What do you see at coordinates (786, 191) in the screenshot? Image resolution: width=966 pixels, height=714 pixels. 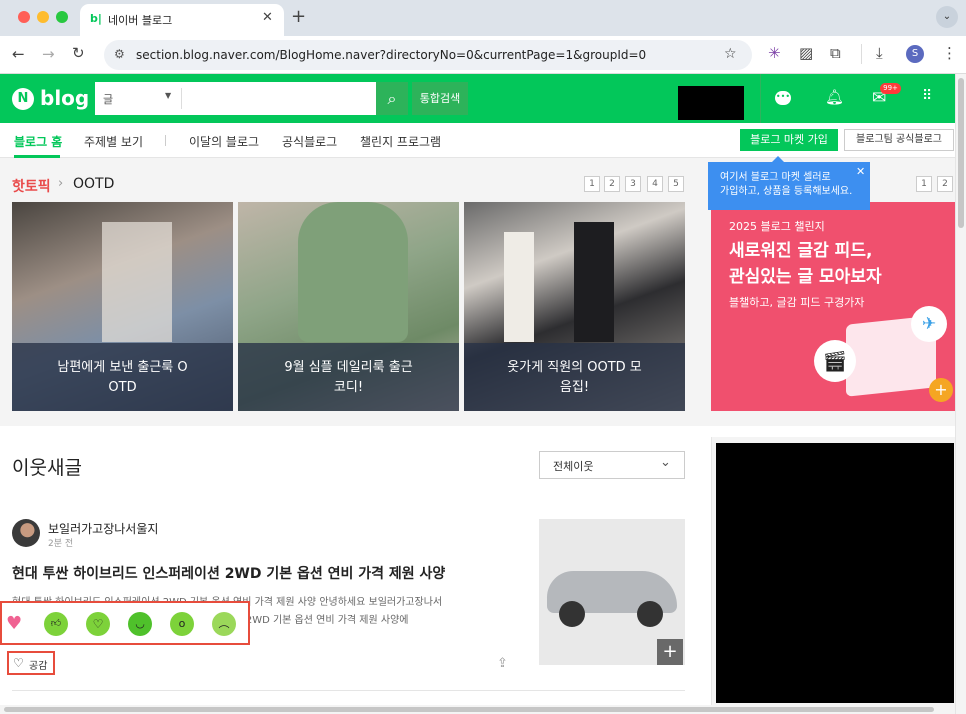 I see `tooltip-line: 가입하고, 상품을 등록해보세요.` at bounding box center [786, 191].